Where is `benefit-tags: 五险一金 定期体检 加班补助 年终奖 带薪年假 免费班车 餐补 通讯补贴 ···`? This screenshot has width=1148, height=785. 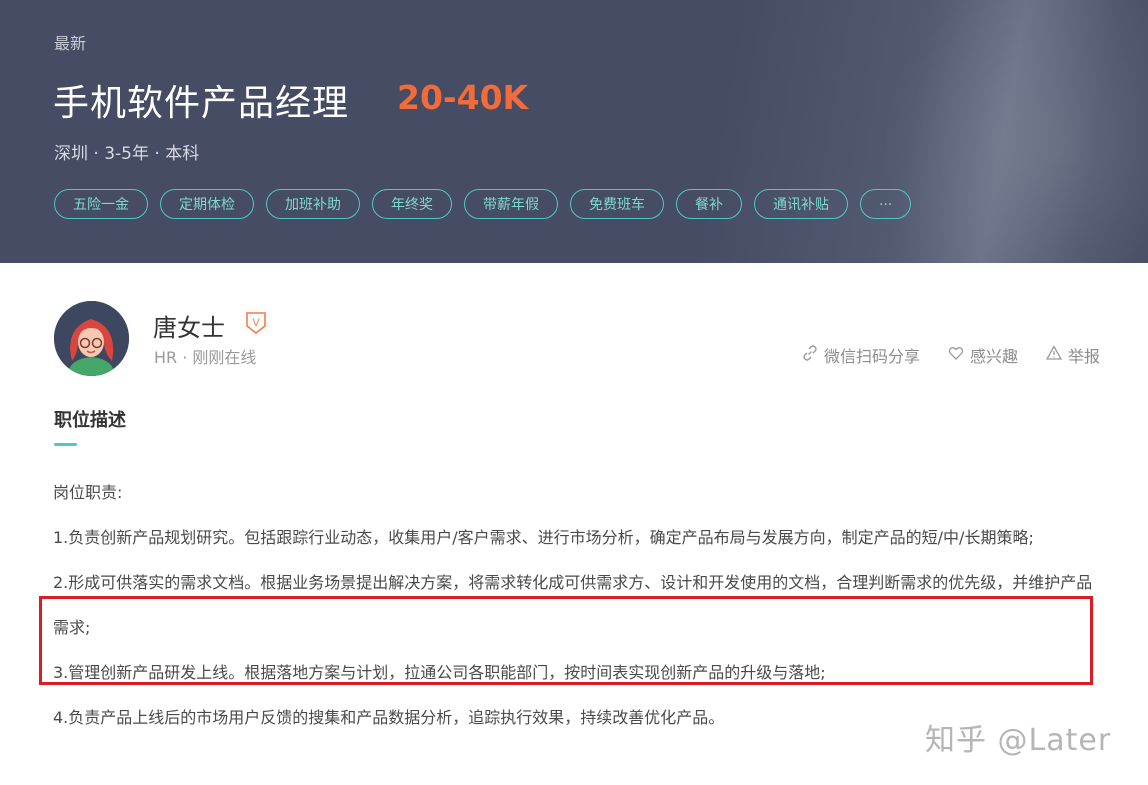
benefit-tags: 五险一金 定期体检 加班补助 年终奖 带薪年假 免费班车 餐补 通讯补贴 ··· is located at coordinates (483, 204).